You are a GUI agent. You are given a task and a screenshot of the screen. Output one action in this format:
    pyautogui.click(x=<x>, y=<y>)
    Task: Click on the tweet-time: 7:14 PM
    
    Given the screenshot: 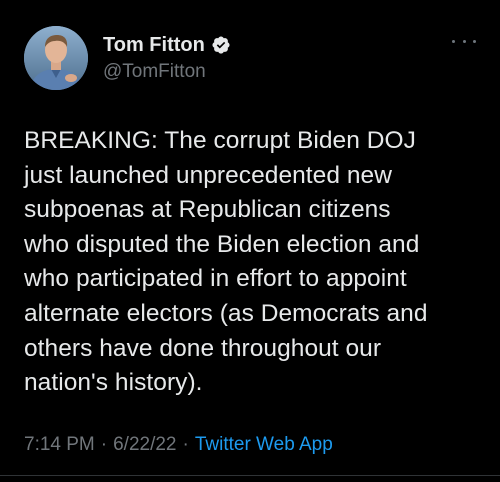 What is the action you would take?
    pyautogui.click(x=59, y=445)
    